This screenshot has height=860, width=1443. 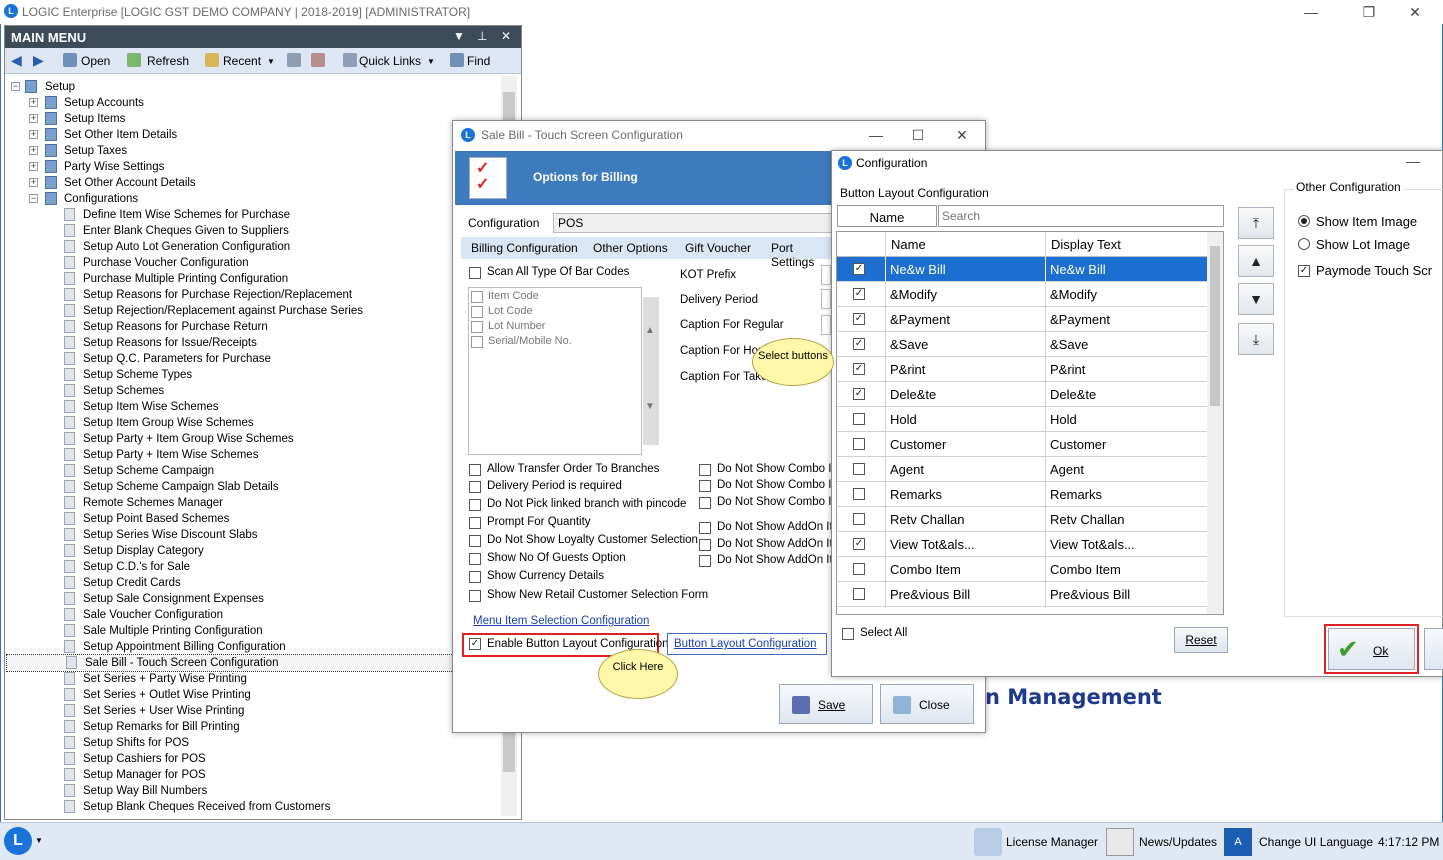 I want to click on grid-row: ✓ P&rint P&rint, so click(x=1022, y=369).